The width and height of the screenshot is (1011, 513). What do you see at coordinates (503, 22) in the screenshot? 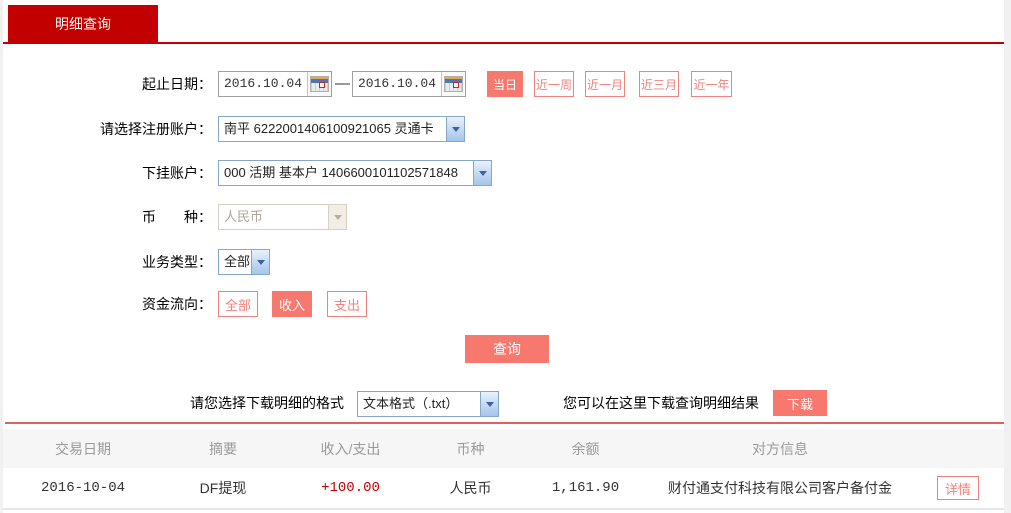
I see `tab-bar: 明细查询` at bounding box center [503, 22].